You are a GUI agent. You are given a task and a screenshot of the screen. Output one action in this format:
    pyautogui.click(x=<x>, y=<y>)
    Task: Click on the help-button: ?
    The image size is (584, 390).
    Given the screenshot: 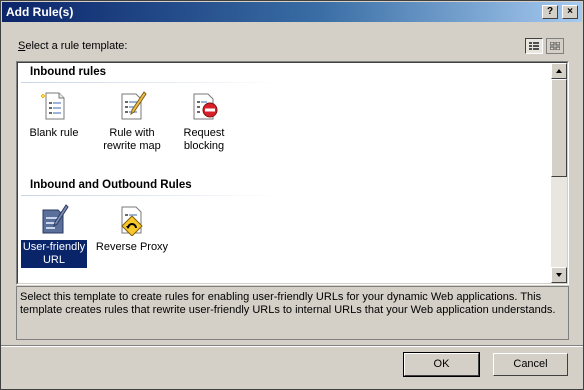 What is the action you would take?
    pyautogui.click(x=550, y=12)
    